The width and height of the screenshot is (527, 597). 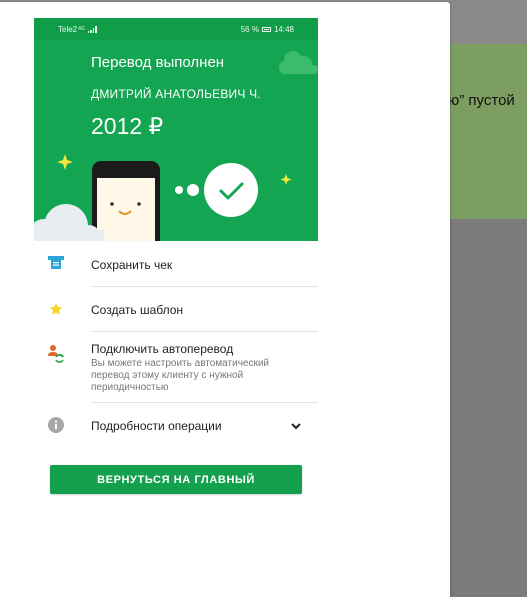 I want to click on save-receipt-item: Сохранить чек, so click(x=176, y=263).